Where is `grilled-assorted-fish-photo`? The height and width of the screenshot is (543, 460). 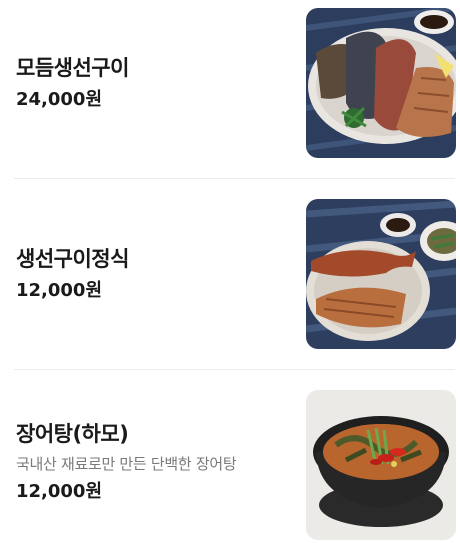 grilled-assorted-fish-photo is located at coordinates (381, 83).